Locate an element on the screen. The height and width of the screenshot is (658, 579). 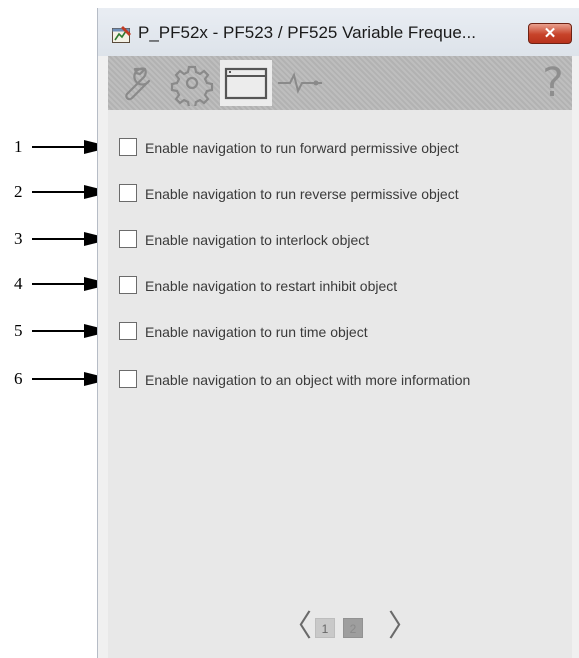
chevron-left-icon: 〈 is located at coordinates (297, 627).